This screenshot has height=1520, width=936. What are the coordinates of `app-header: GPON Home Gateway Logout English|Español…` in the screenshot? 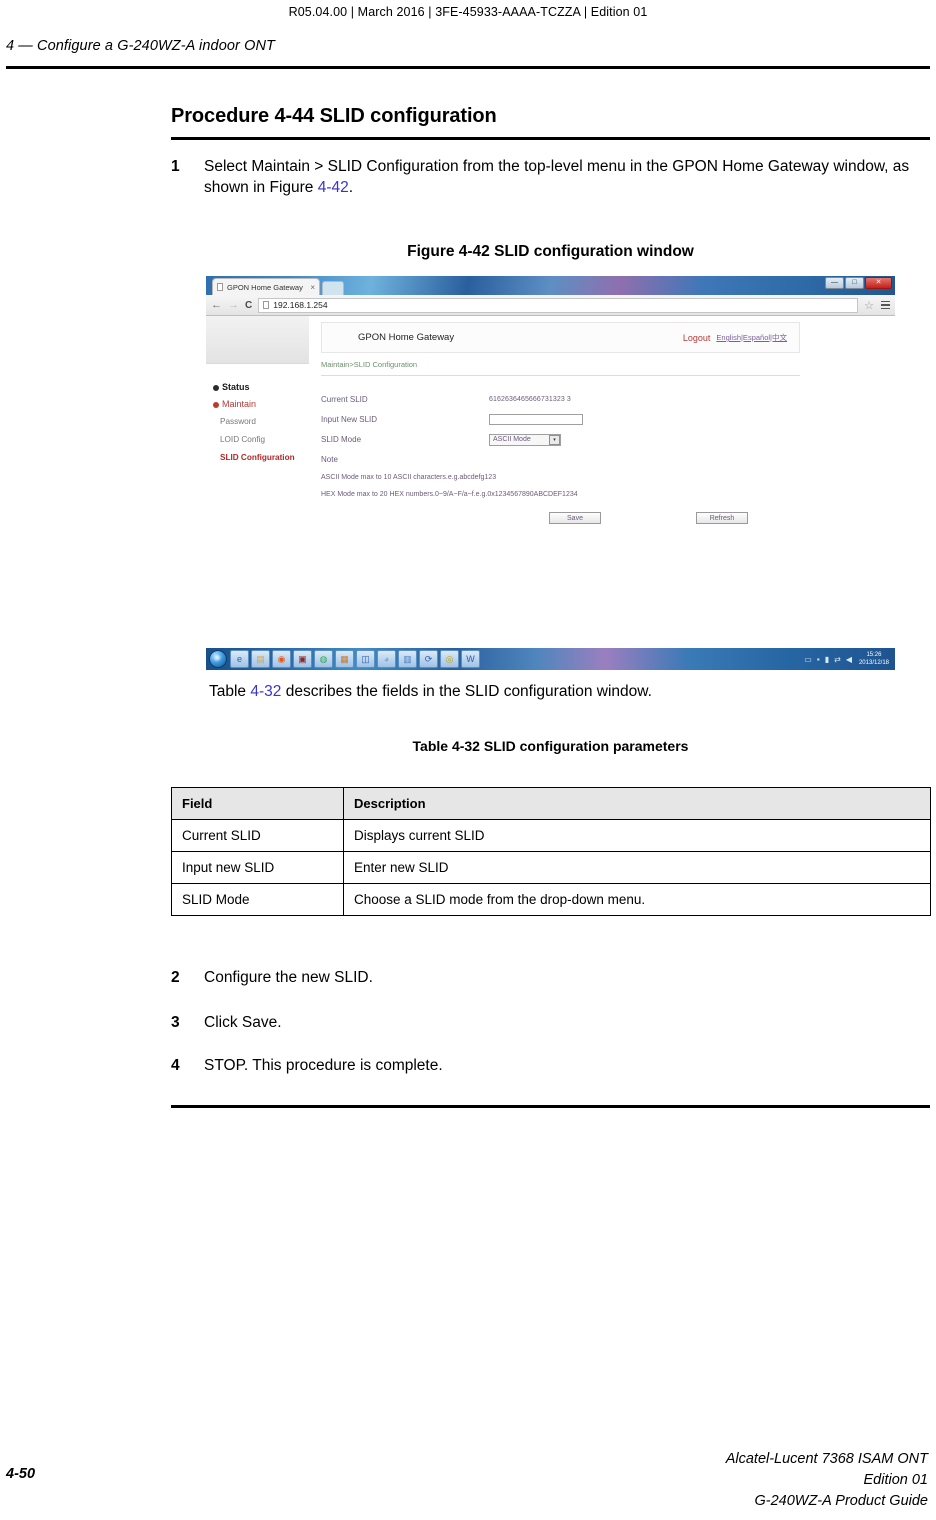 It's located at (560, 337).